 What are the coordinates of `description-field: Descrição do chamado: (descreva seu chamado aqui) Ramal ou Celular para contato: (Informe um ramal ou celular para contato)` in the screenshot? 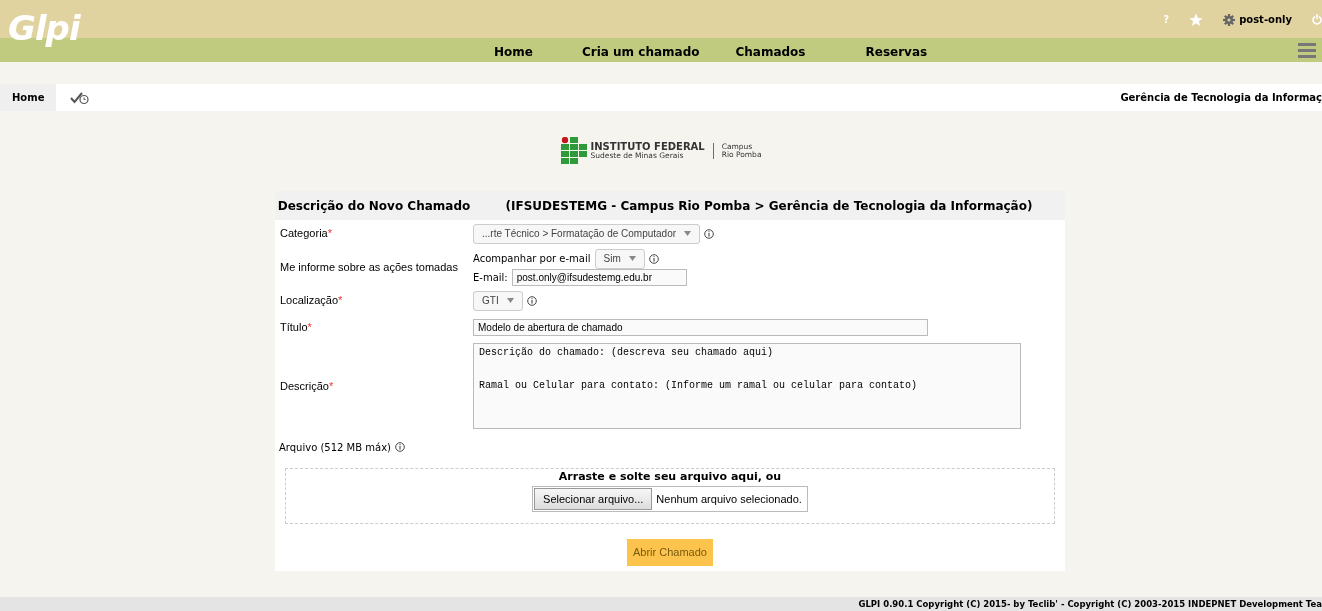 It's located at (747, 386).